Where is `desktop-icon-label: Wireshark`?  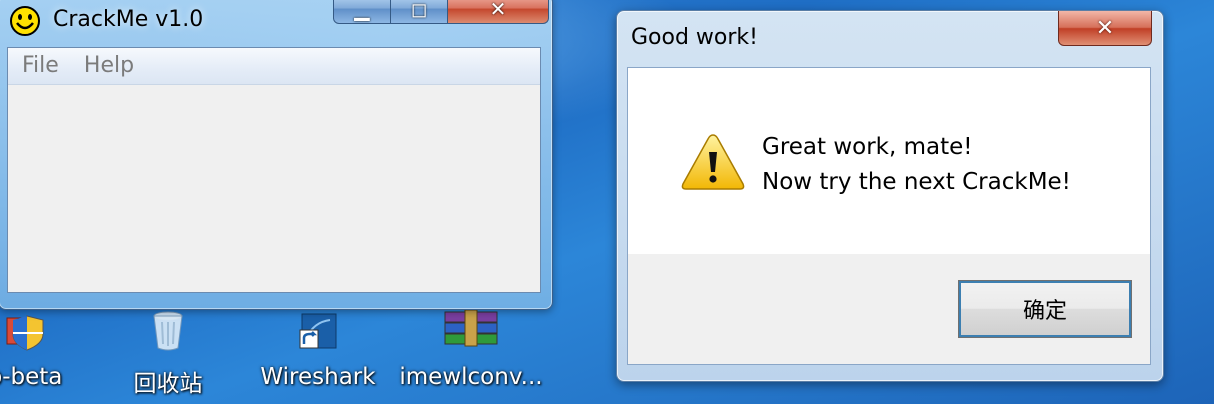 desktop-icon-label: Wireshark is located at coordinates (318, 377).